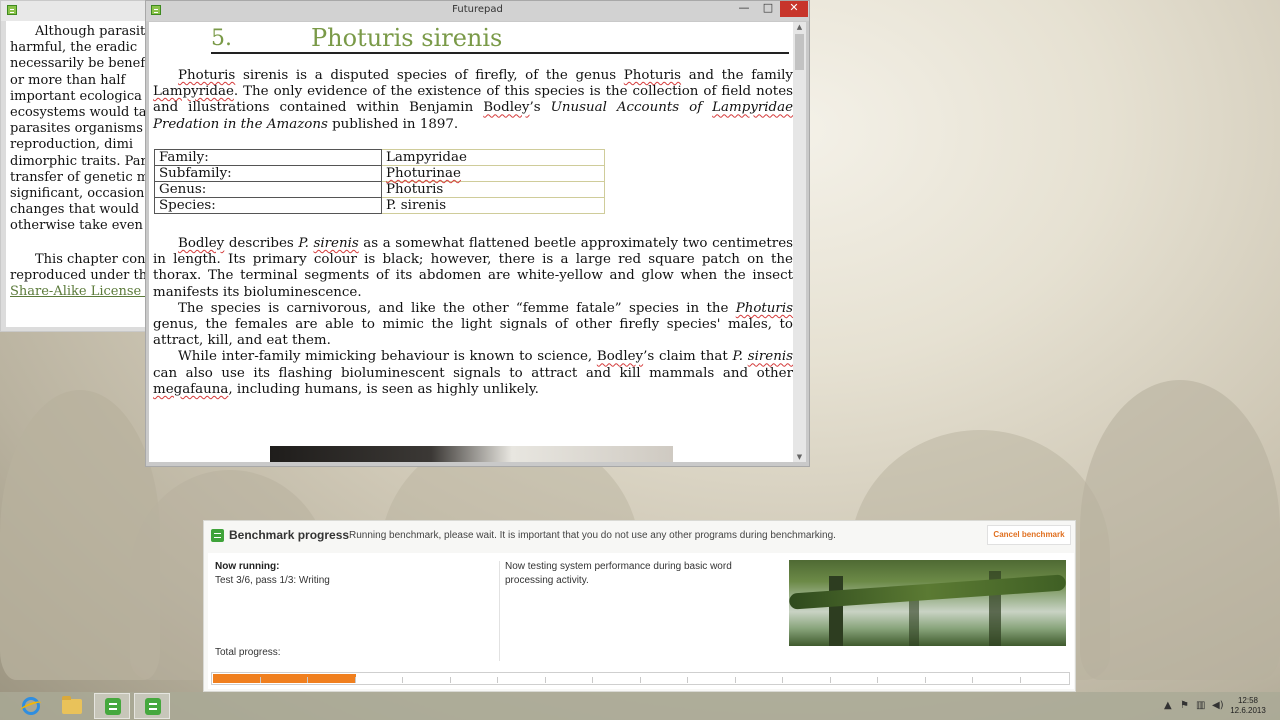 Image resolution: width=1280 pixels, height=720 pixels. What do you see at coordinates (1180, 530) in the screenshot?
I see `background-tree` at bounding box center [1180, 530].